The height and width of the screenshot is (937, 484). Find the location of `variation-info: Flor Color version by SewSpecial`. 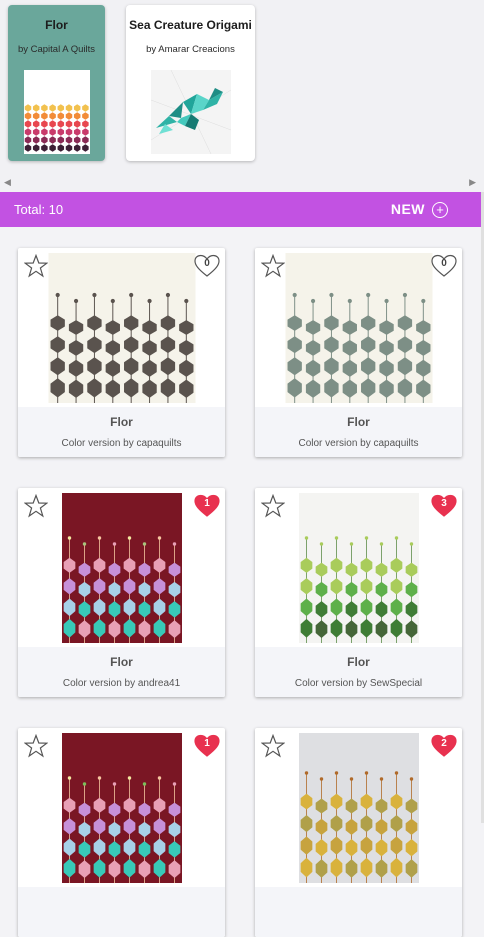

variation-info: Flor Color version by SewSpecial is located at coordinates (358, 672).